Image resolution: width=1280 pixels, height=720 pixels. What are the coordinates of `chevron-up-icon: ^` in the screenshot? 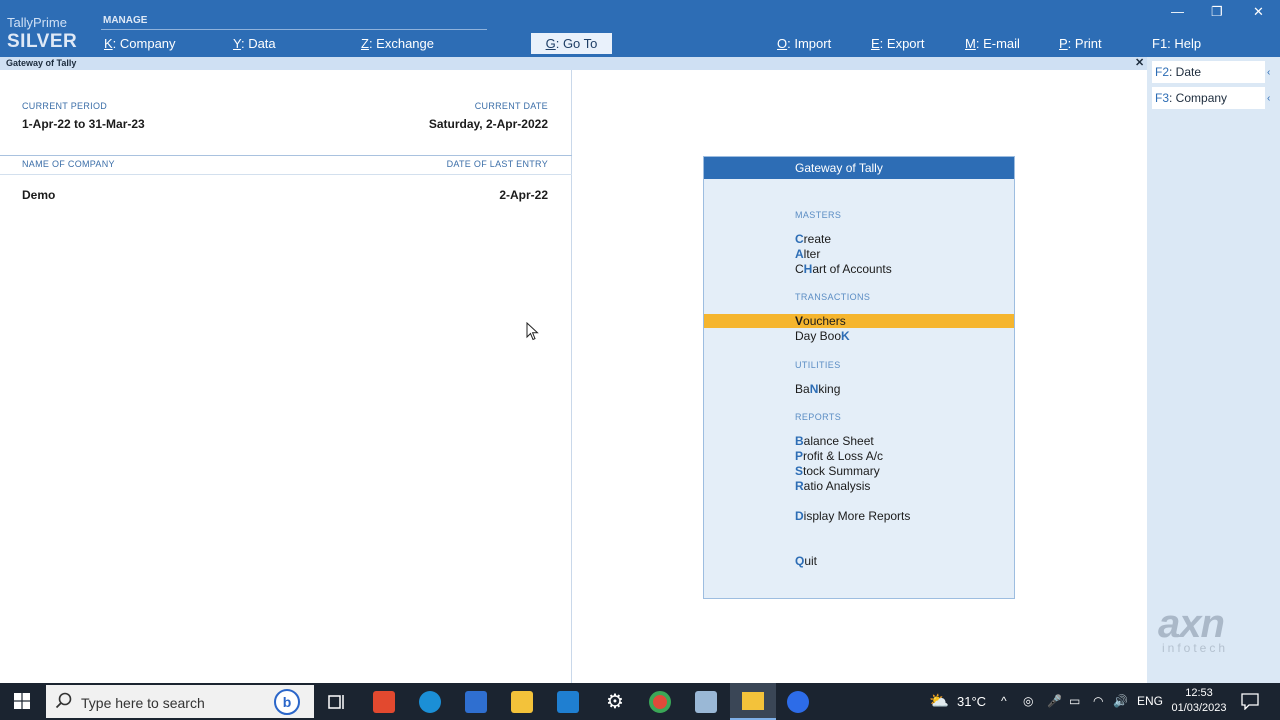 It's located at (1004, 701).